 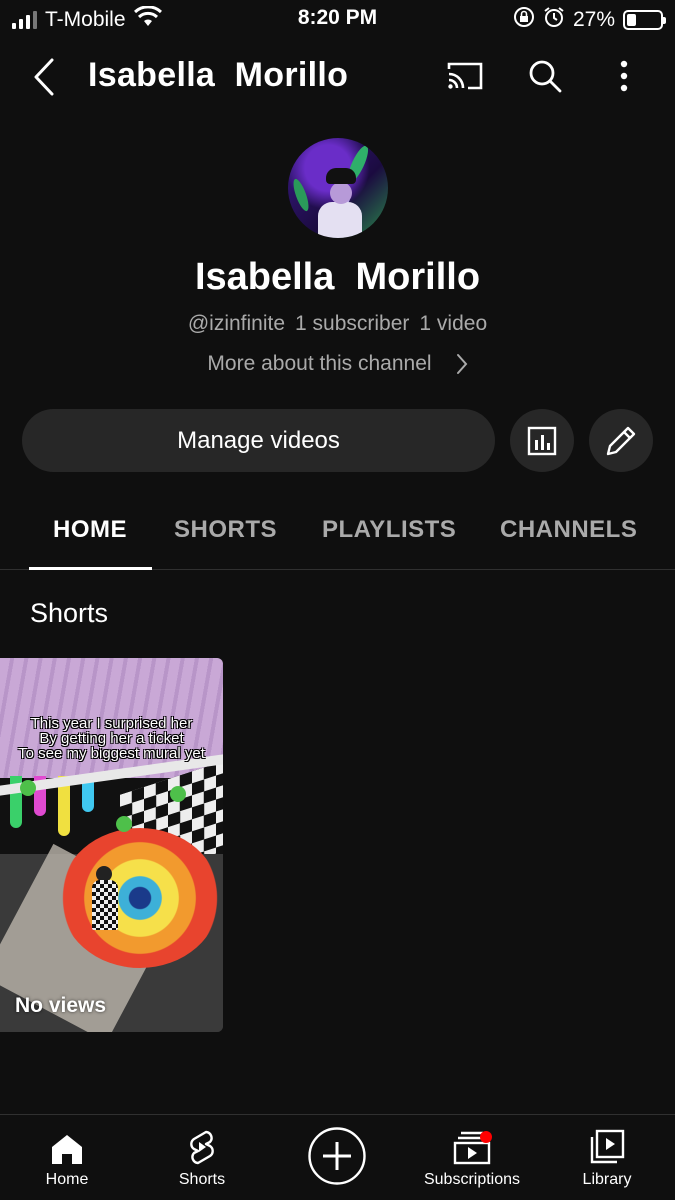 I want to click on manage-videos-button: Manage videos, so click(x=258, y=440).